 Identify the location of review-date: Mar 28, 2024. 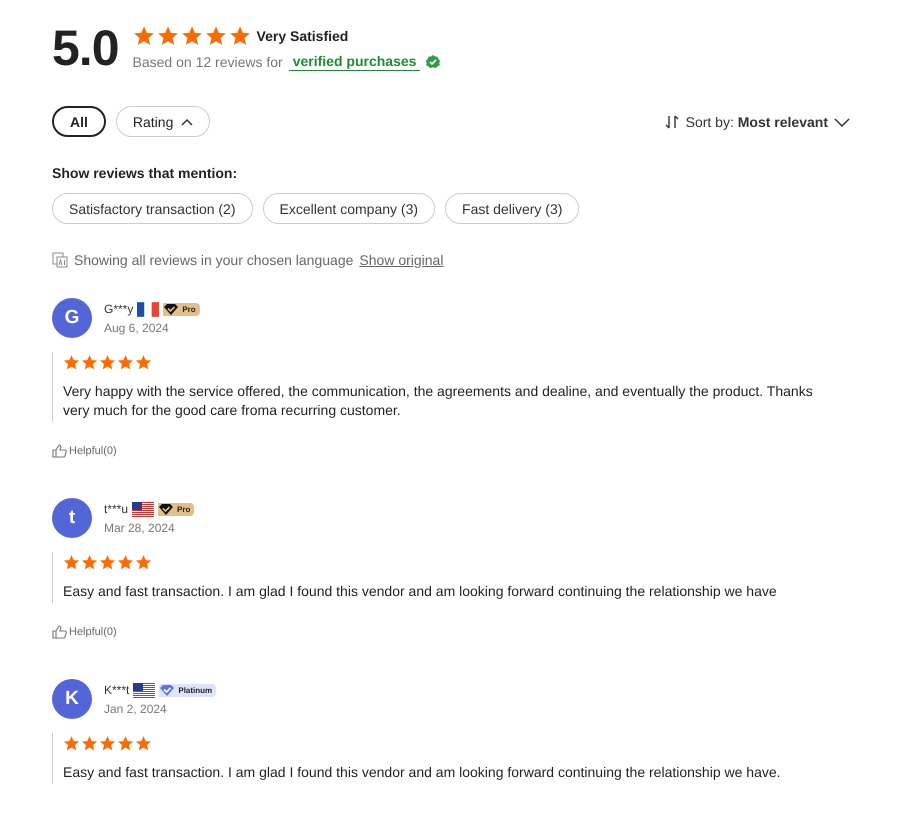
(140, 527).